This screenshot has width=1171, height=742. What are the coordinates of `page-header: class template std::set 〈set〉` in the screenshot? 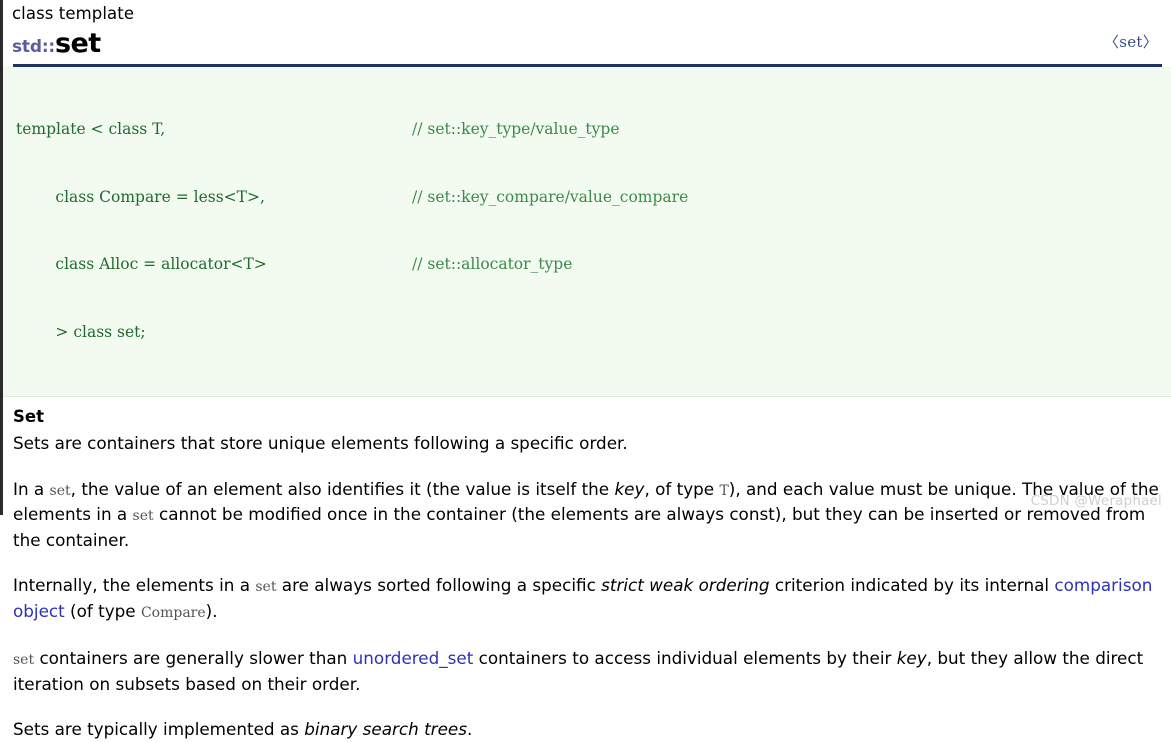 It's located at (587, 33).